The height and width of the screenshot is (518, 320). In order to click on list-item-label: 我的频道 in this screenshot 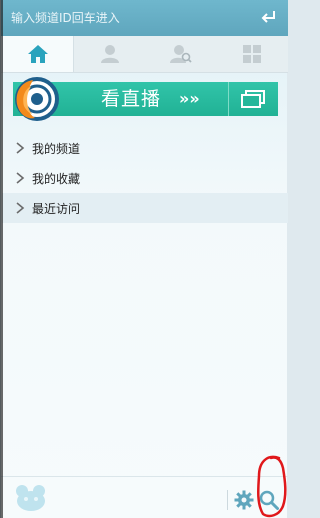, I will do `click(56, 148)`.